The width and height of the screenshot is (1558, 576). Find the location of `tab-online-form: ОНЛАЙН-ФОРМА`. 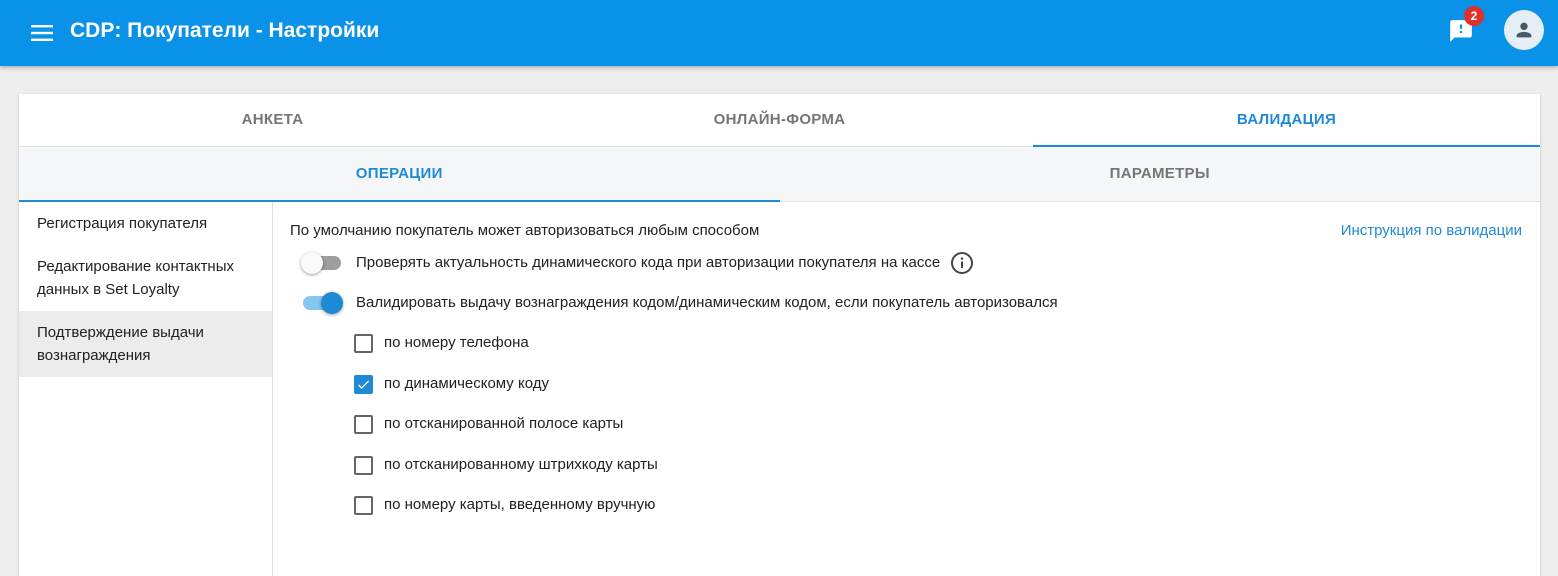

tab-online-form: ОНЛАЙН-ФОРМА is located at coordinates (779, 120).